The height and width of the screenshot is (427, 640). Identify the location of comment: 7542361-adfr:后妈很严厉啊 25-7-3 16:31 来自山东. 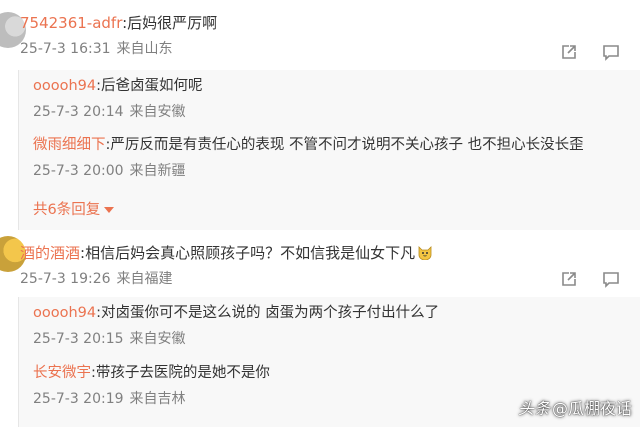
(330, 35).